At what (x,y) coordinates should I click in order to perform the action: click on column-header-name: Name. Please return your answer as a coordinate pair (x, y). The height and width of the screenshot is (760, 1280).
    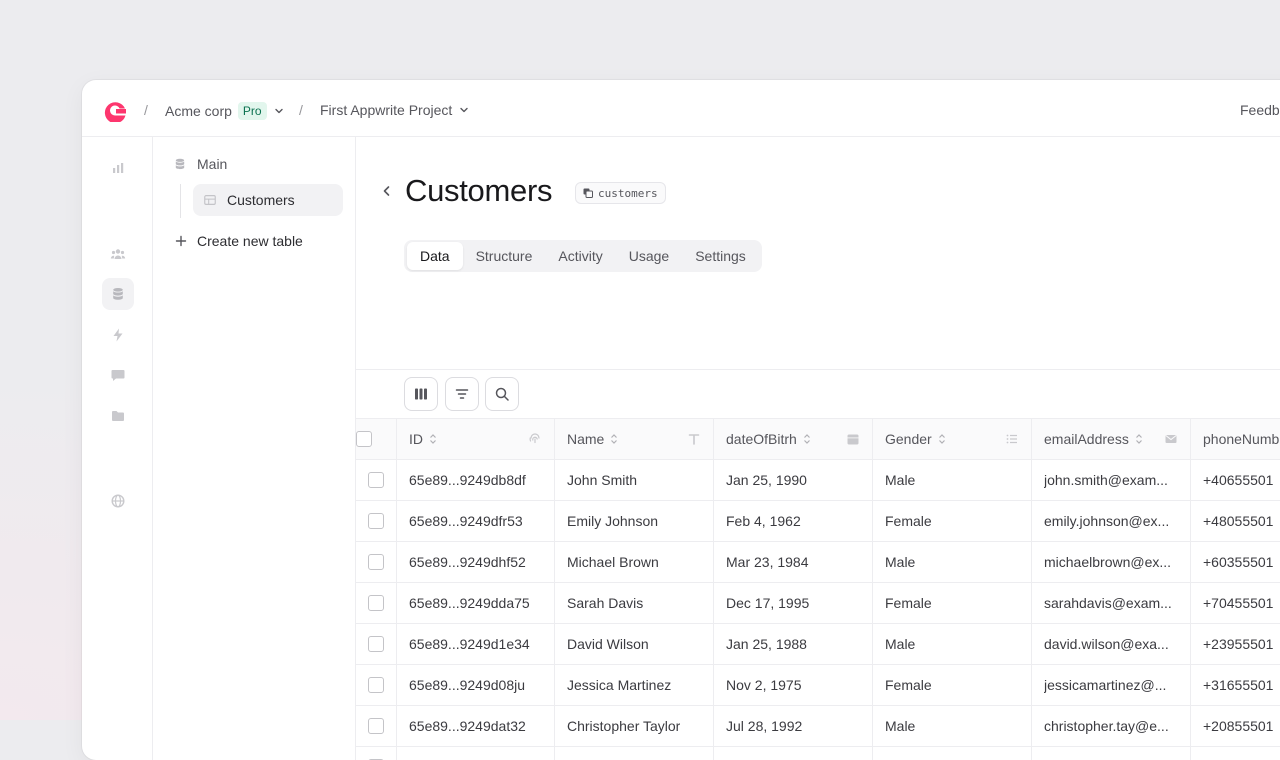
    Looking at the image, I should click on (634, 439).